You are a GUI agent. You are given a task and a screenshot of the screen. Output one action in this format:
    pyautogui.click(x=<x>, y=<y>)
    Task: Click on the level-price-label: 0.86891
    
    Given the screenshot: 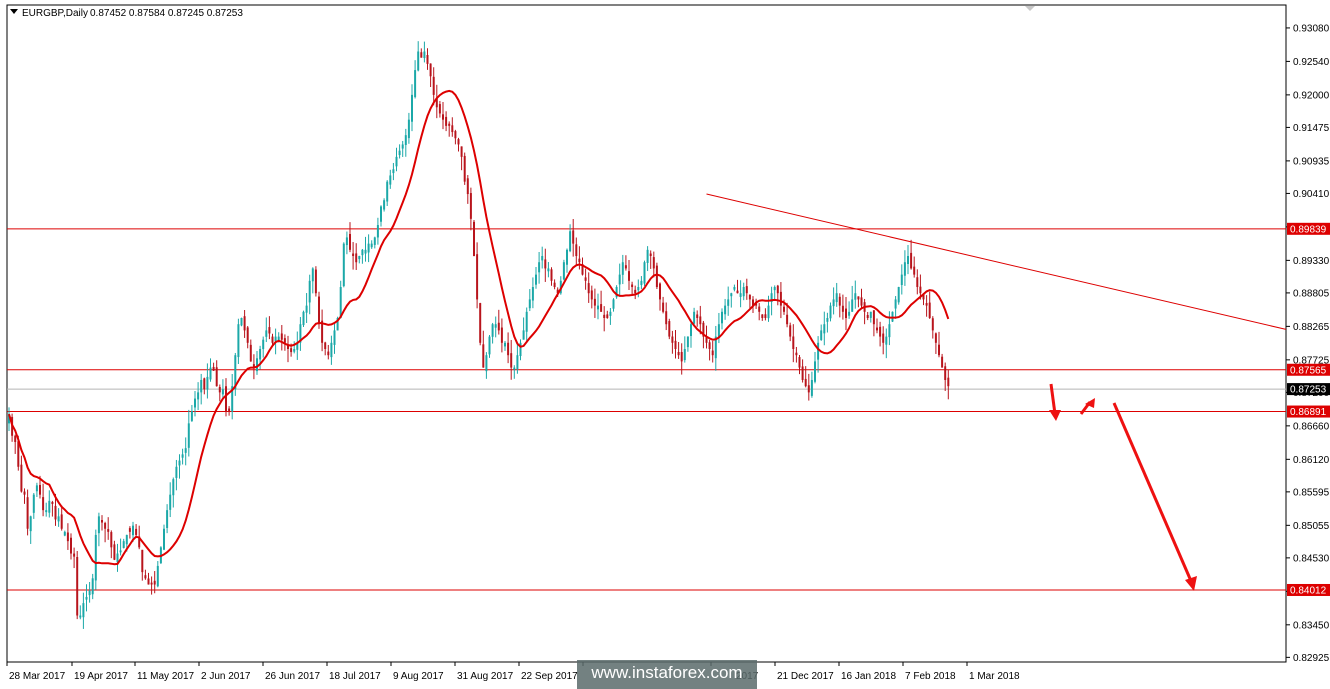 What is the action you would take?
    pyautogui.click(x=1308, y=412)
    